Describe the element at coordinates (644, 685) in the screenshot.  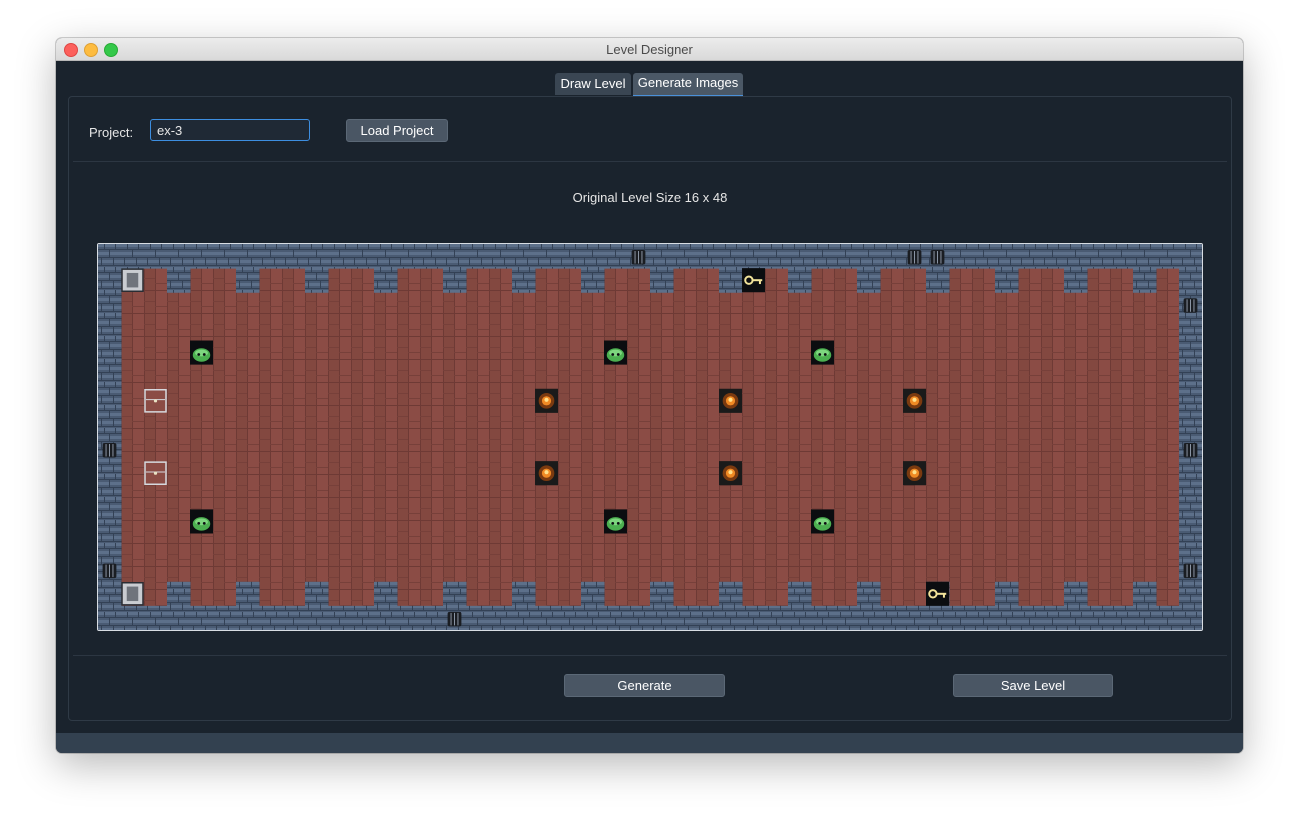
I see `generate-button: Generate` at that location.